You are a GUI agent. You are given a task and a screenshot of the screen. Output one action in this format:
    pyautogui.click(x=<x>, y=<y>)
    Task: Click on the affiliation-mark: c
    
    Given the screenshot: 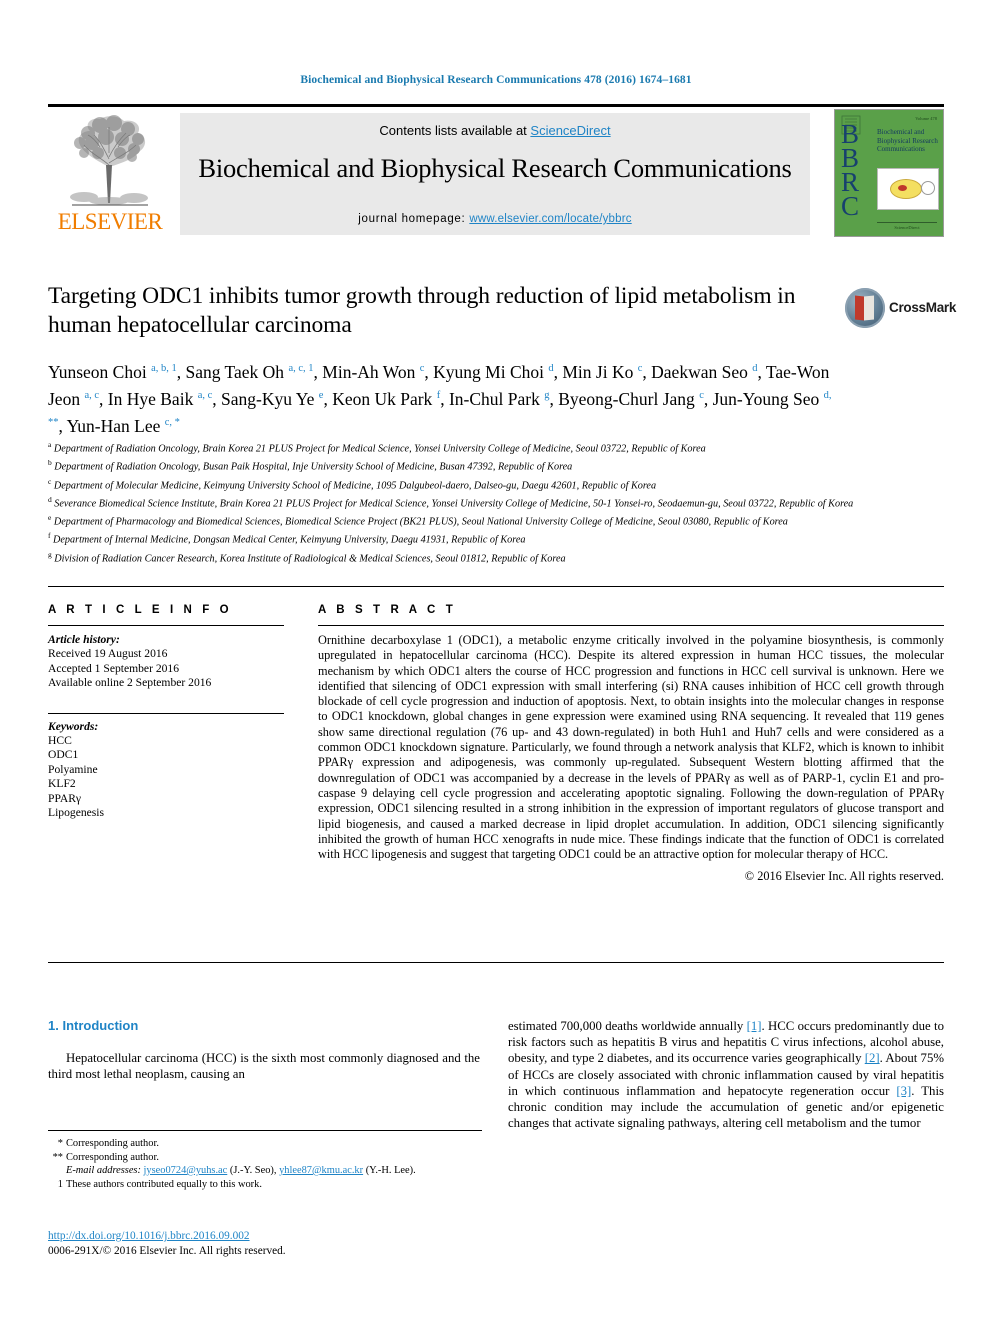 What is the action you would take?
    pyautogui.click(x=50, y=481)
    